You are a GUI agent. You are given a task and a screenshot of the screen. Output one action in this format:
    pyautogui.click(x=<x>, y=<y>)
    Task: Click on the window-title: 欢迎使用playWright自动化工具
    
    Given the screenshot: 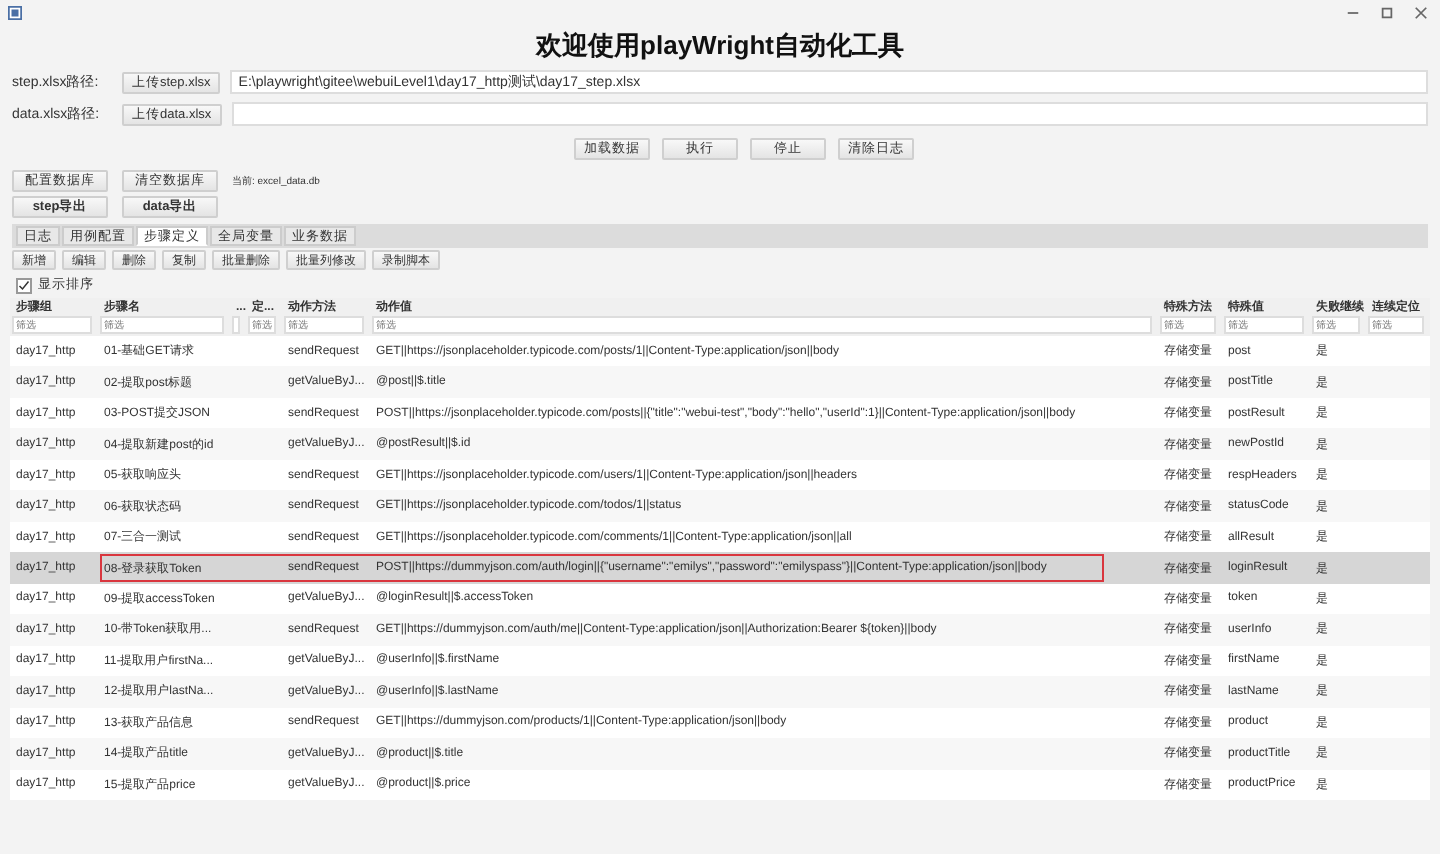 What is the action you would take?
    pyautogui.click(x=719, y=46)
    